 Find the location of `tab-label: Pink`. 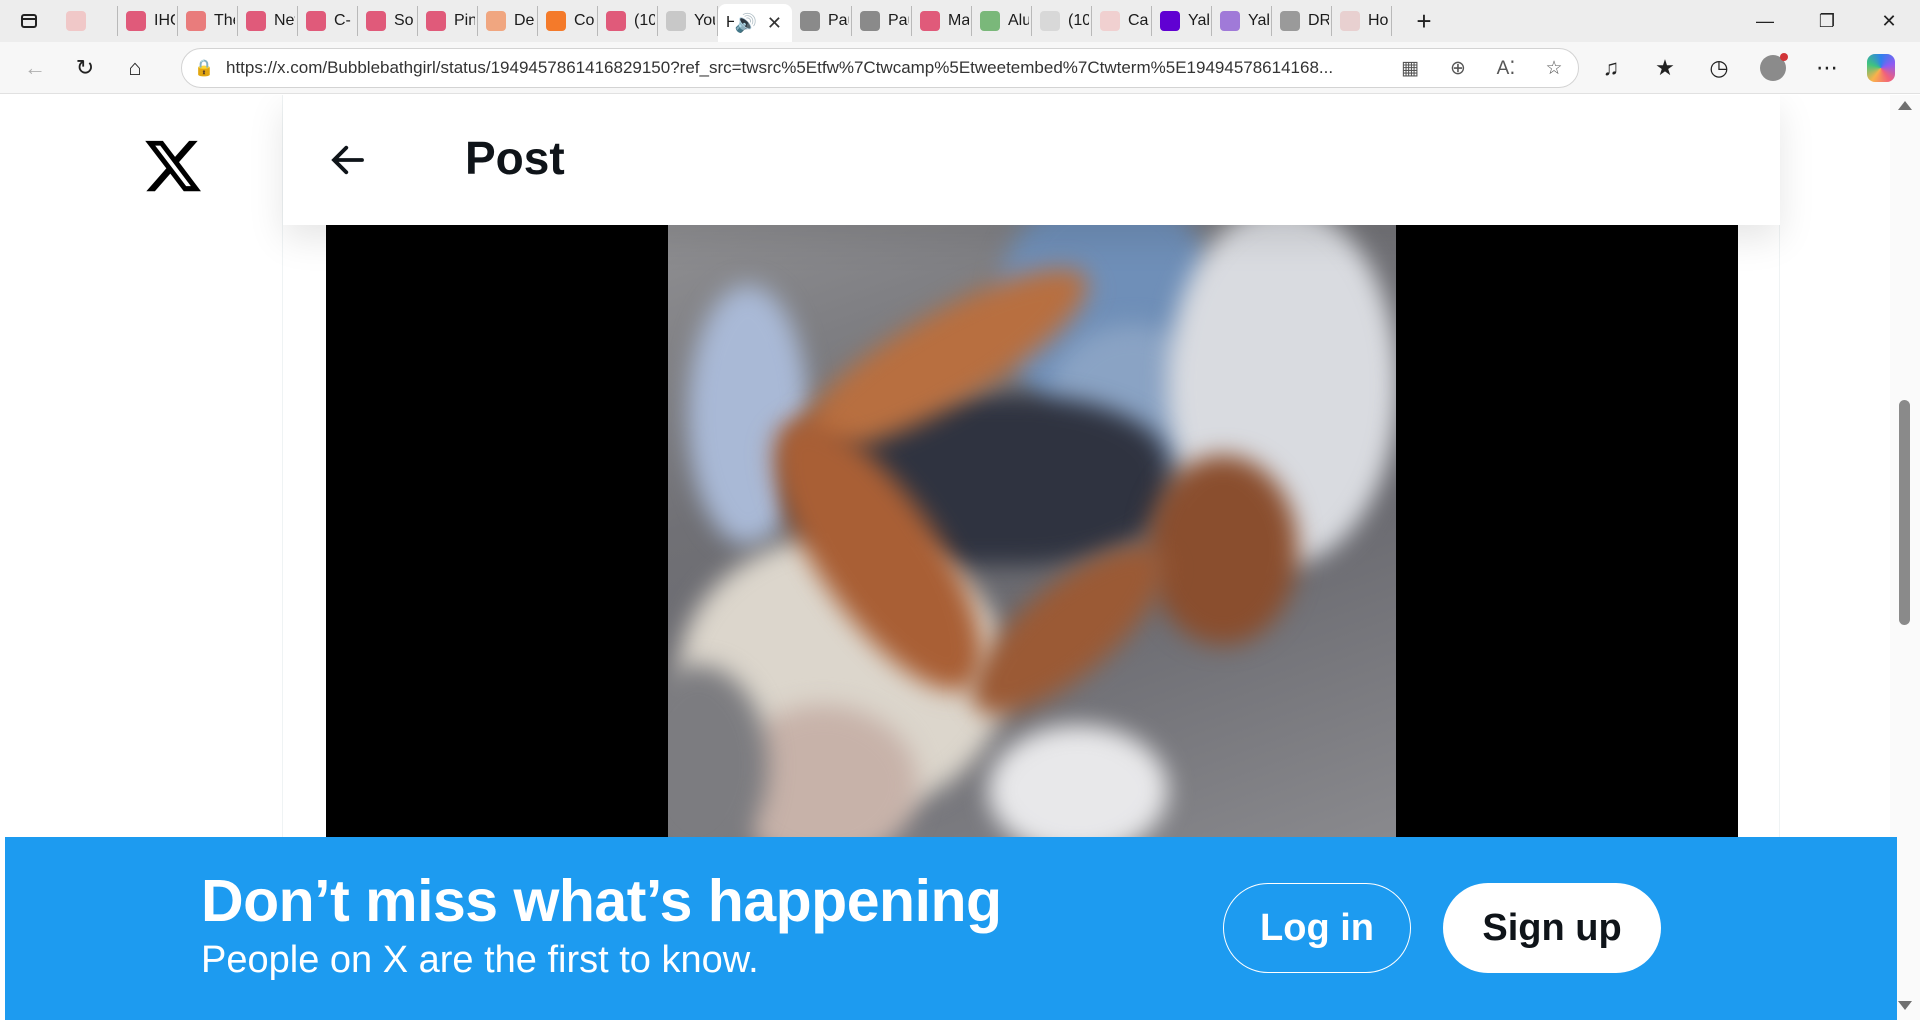

tab-label: Pink is located at coordinates (464, 20).